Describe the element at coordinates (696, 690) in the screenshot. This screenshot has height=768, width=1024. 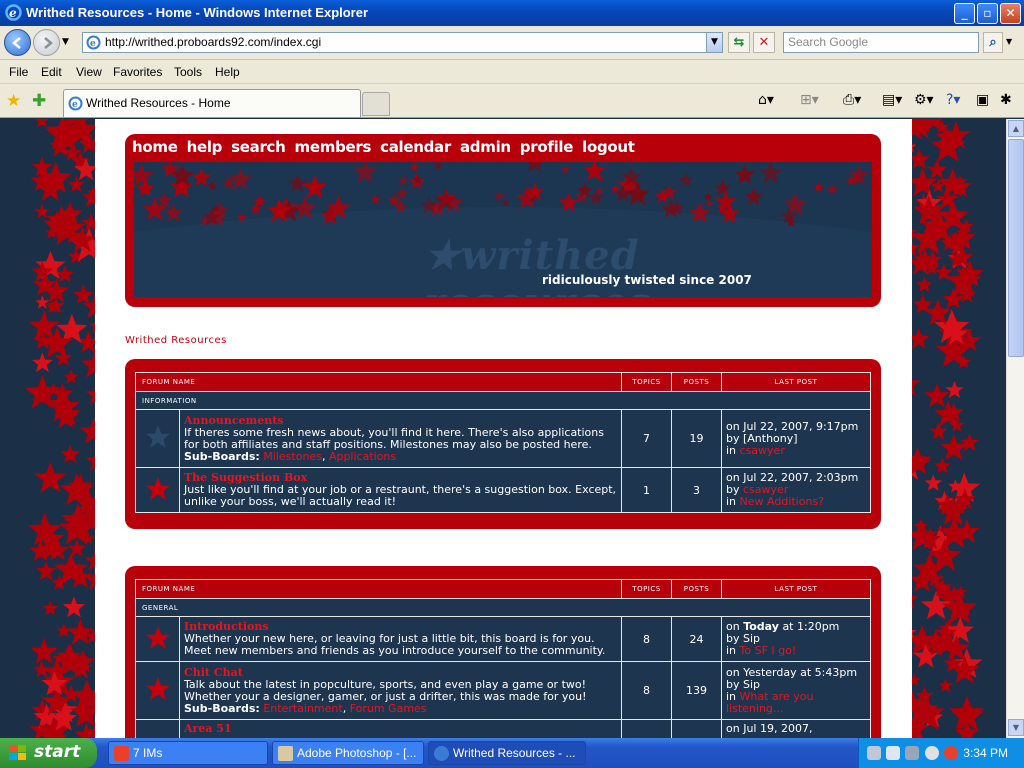
I see `posts-count: 139` at that location.